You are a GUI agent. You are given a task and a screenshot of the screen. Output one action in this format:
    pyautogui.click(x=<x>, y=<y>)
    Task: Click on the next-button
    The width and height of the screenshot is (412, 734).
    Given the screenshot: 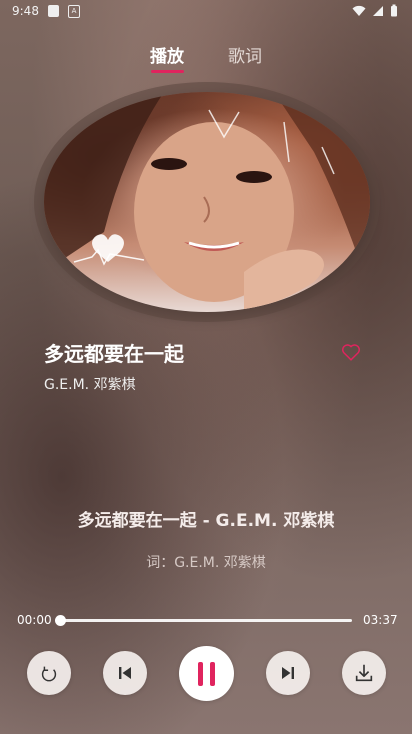 What is the action you would take?
    pyautogui.click(x=288, y=673)
    